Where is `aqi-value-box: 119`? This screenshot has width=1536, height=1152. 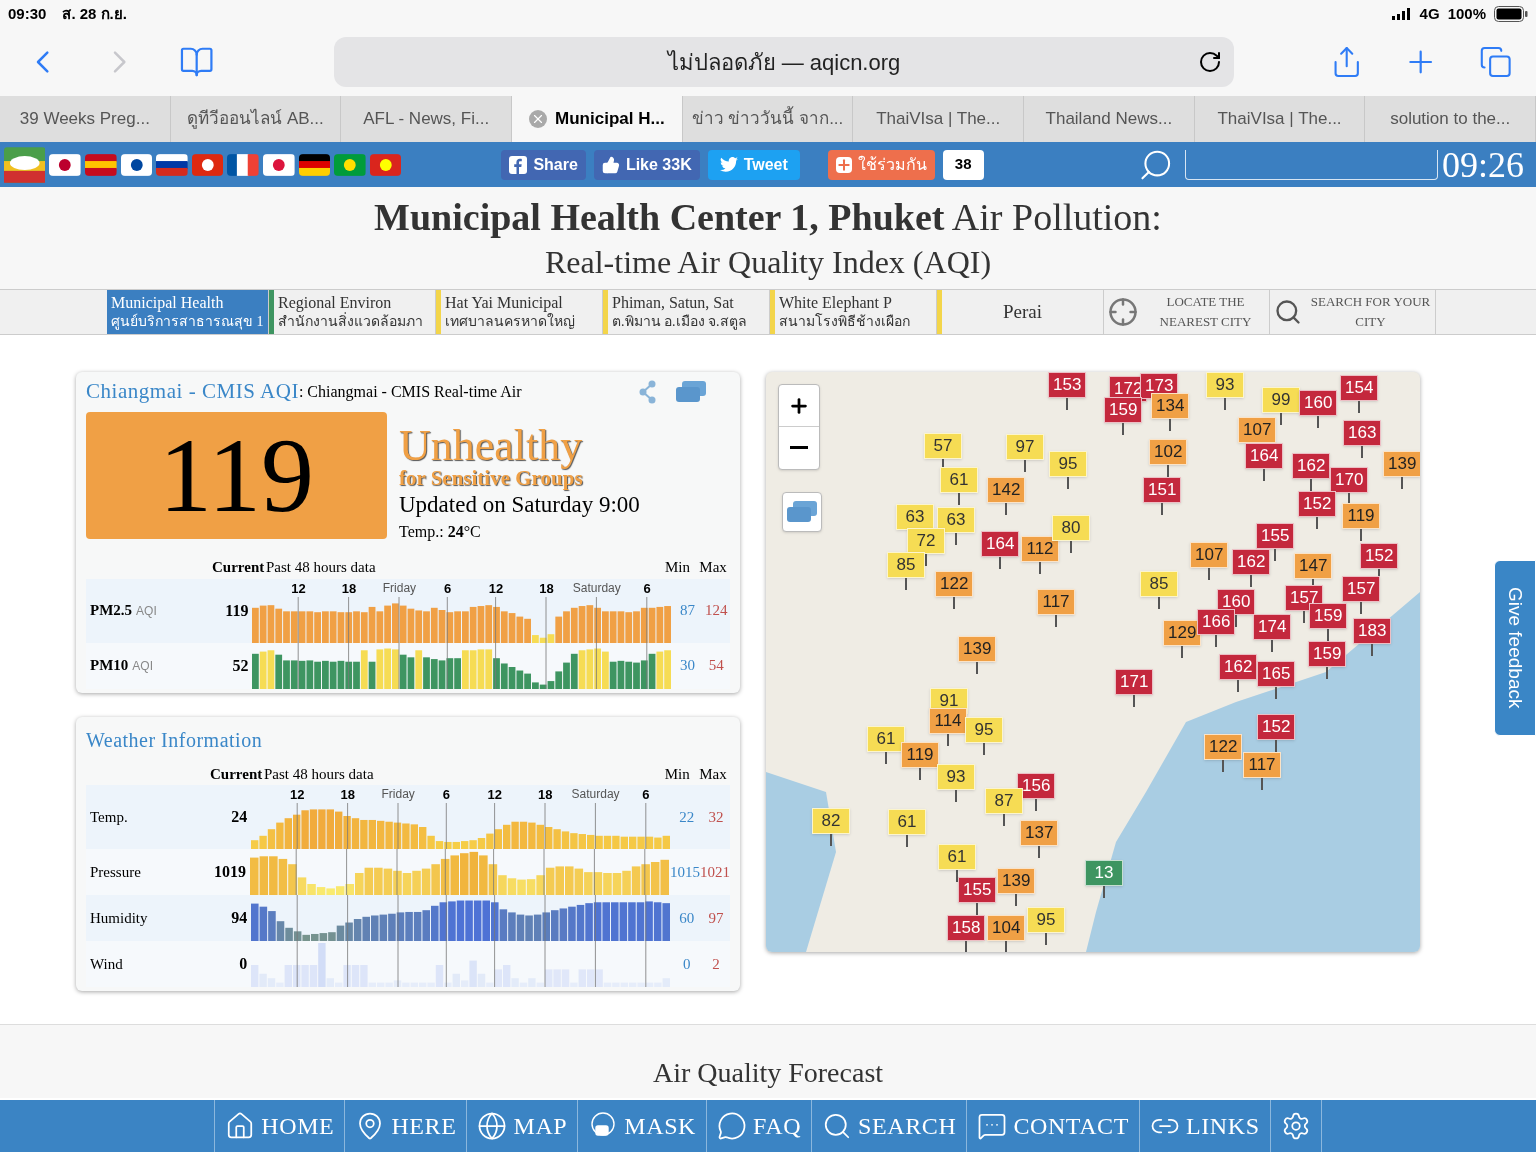
aqi-value-box: 119 is located at coordinates (236, 475).